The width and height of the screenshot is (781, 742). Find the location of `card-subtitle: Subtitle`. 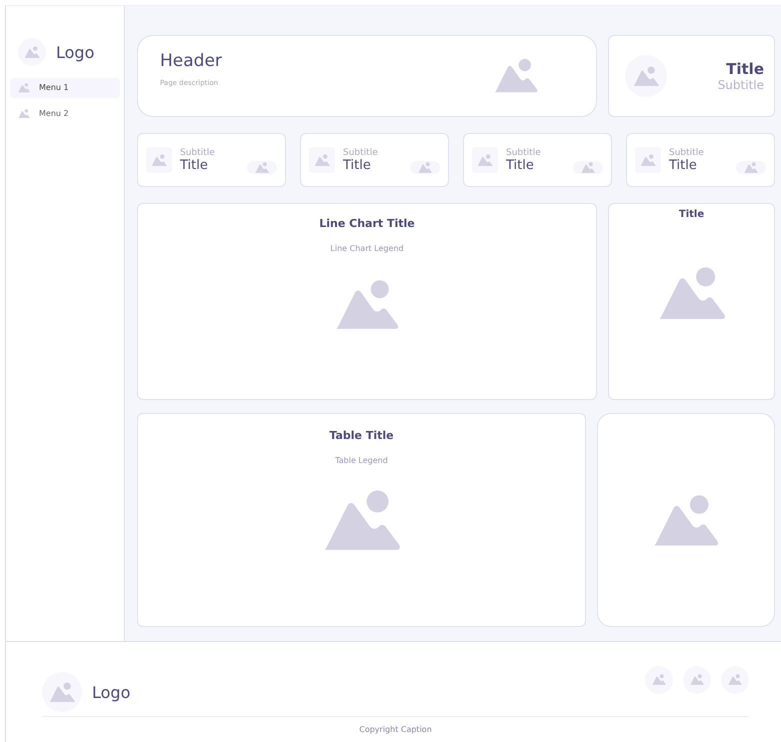

card-subtitle: Subtitle is located at coordinates (741, 85).